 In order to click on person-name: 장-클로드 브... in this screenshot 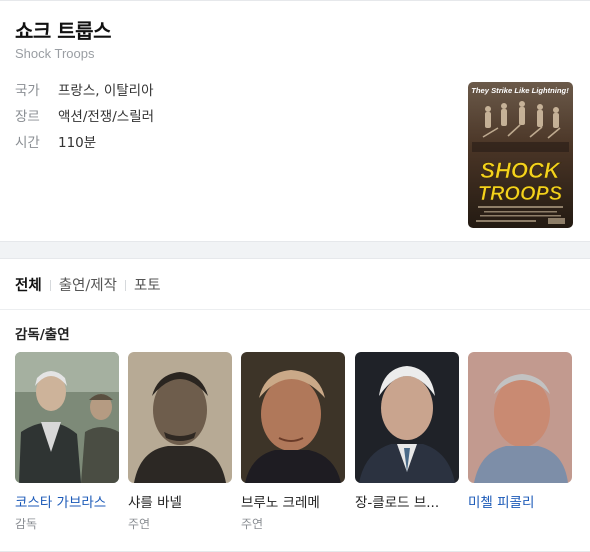, I will do `click(407, 501)`.